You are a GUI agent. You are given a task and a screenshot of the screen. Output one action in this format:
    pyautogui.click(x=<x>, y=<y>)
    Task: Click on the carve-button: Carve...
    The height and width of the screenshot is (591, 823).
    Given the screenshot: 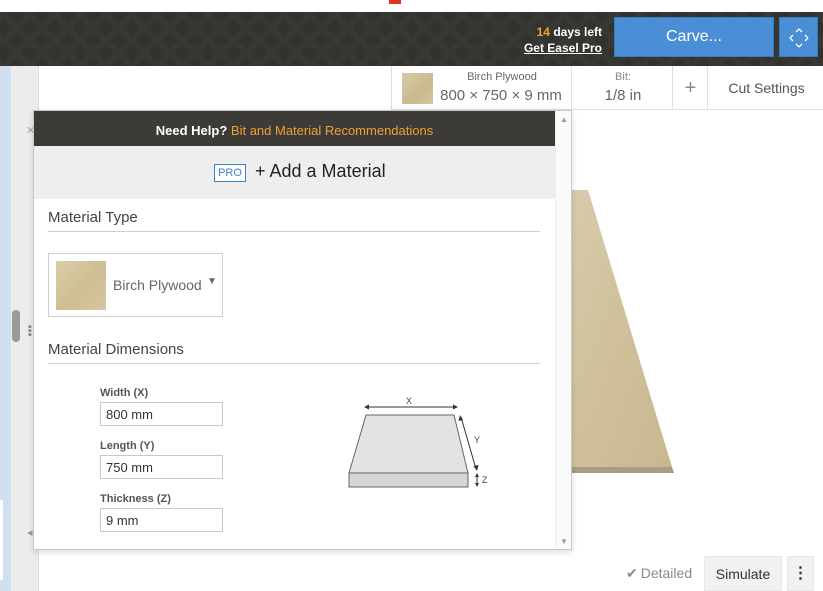 What is the action you would take?
    pyautogui.click(x=694, y=37)
    